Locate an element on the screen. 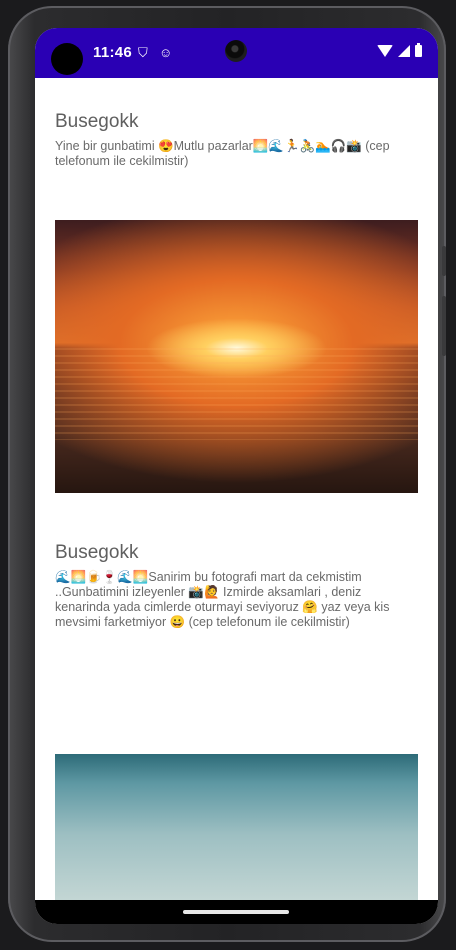  power-button is located at coordinates (444, 326).